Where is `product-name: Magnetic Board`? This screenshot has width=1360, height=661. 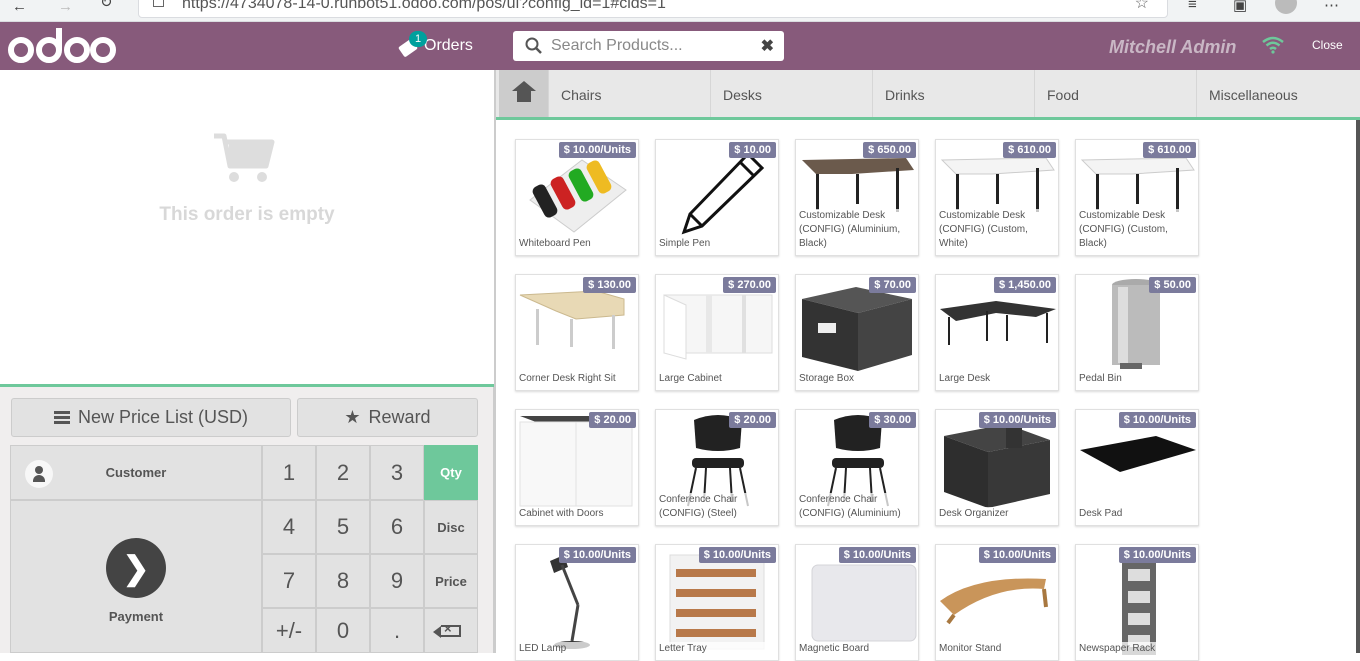 product-name: Magnetic Board is located at coordinates (858, 649).